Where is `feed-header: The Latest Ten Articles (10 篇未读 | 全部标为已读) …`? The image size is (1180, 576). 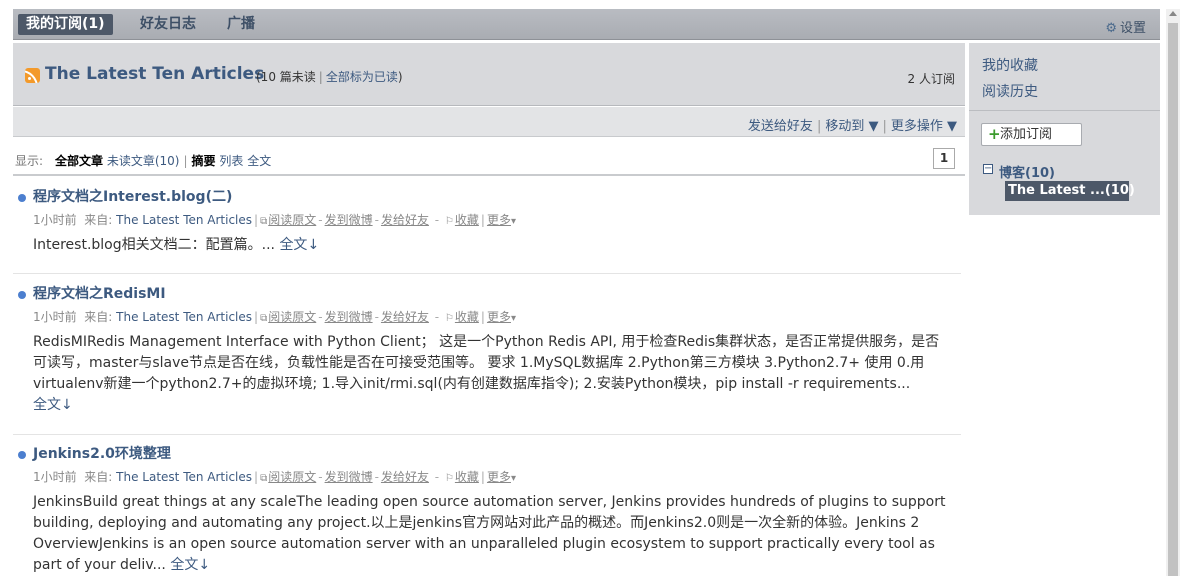 feed-header: The Latest Ten Articles (10 篇未读 | 全部标为已读) … is located at coordinates (489, 74).